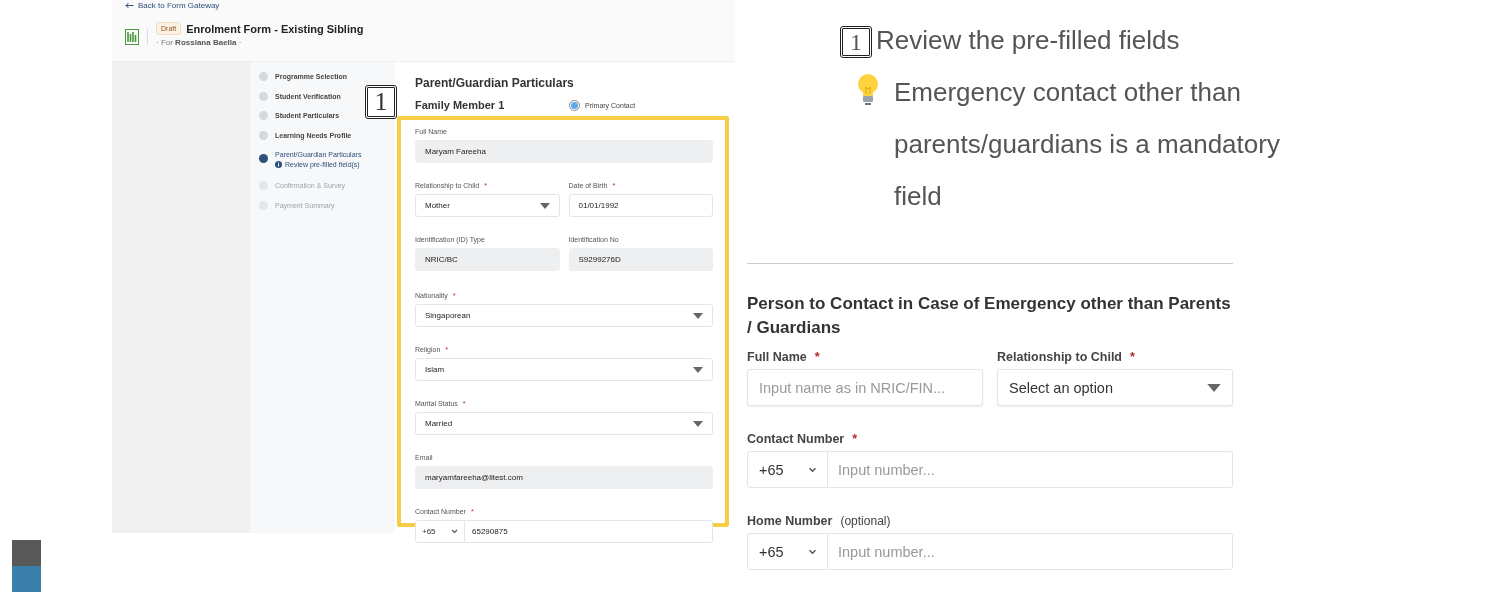 The width and height of the screenshot is (1506, 592). What do you see at coordinates (1028, 40) in the screenshot?
I see `tip-text: Review the pre-filled fields` at bounding box center [1028, 40].